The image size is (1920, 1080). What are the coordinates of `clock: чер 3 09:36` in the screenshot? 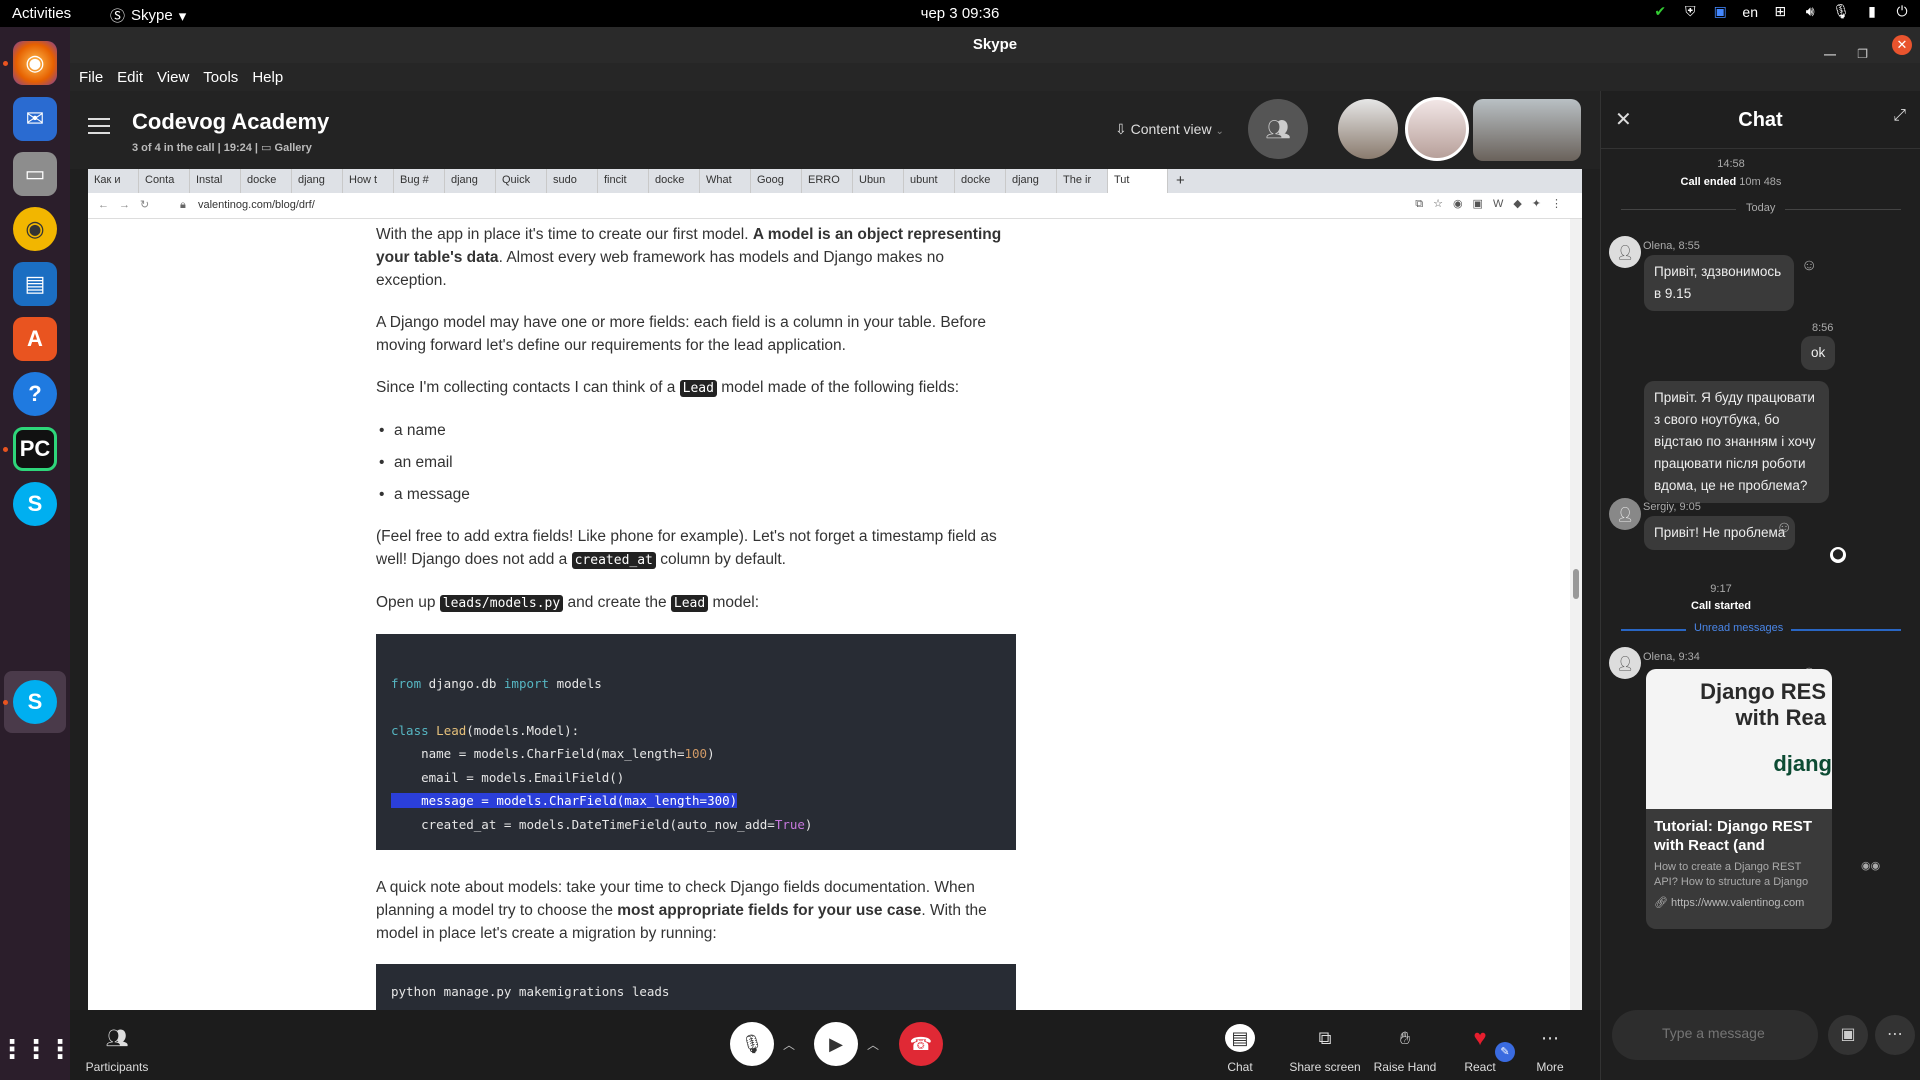 It's located at (960, 13).